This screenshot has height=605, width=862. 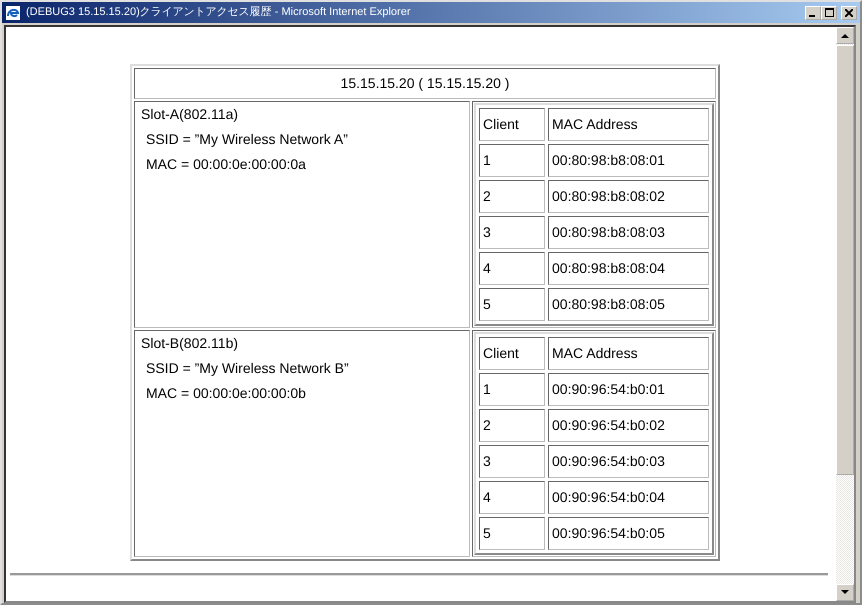 I want to click on minimize-icon, so click(x=811, y=15).